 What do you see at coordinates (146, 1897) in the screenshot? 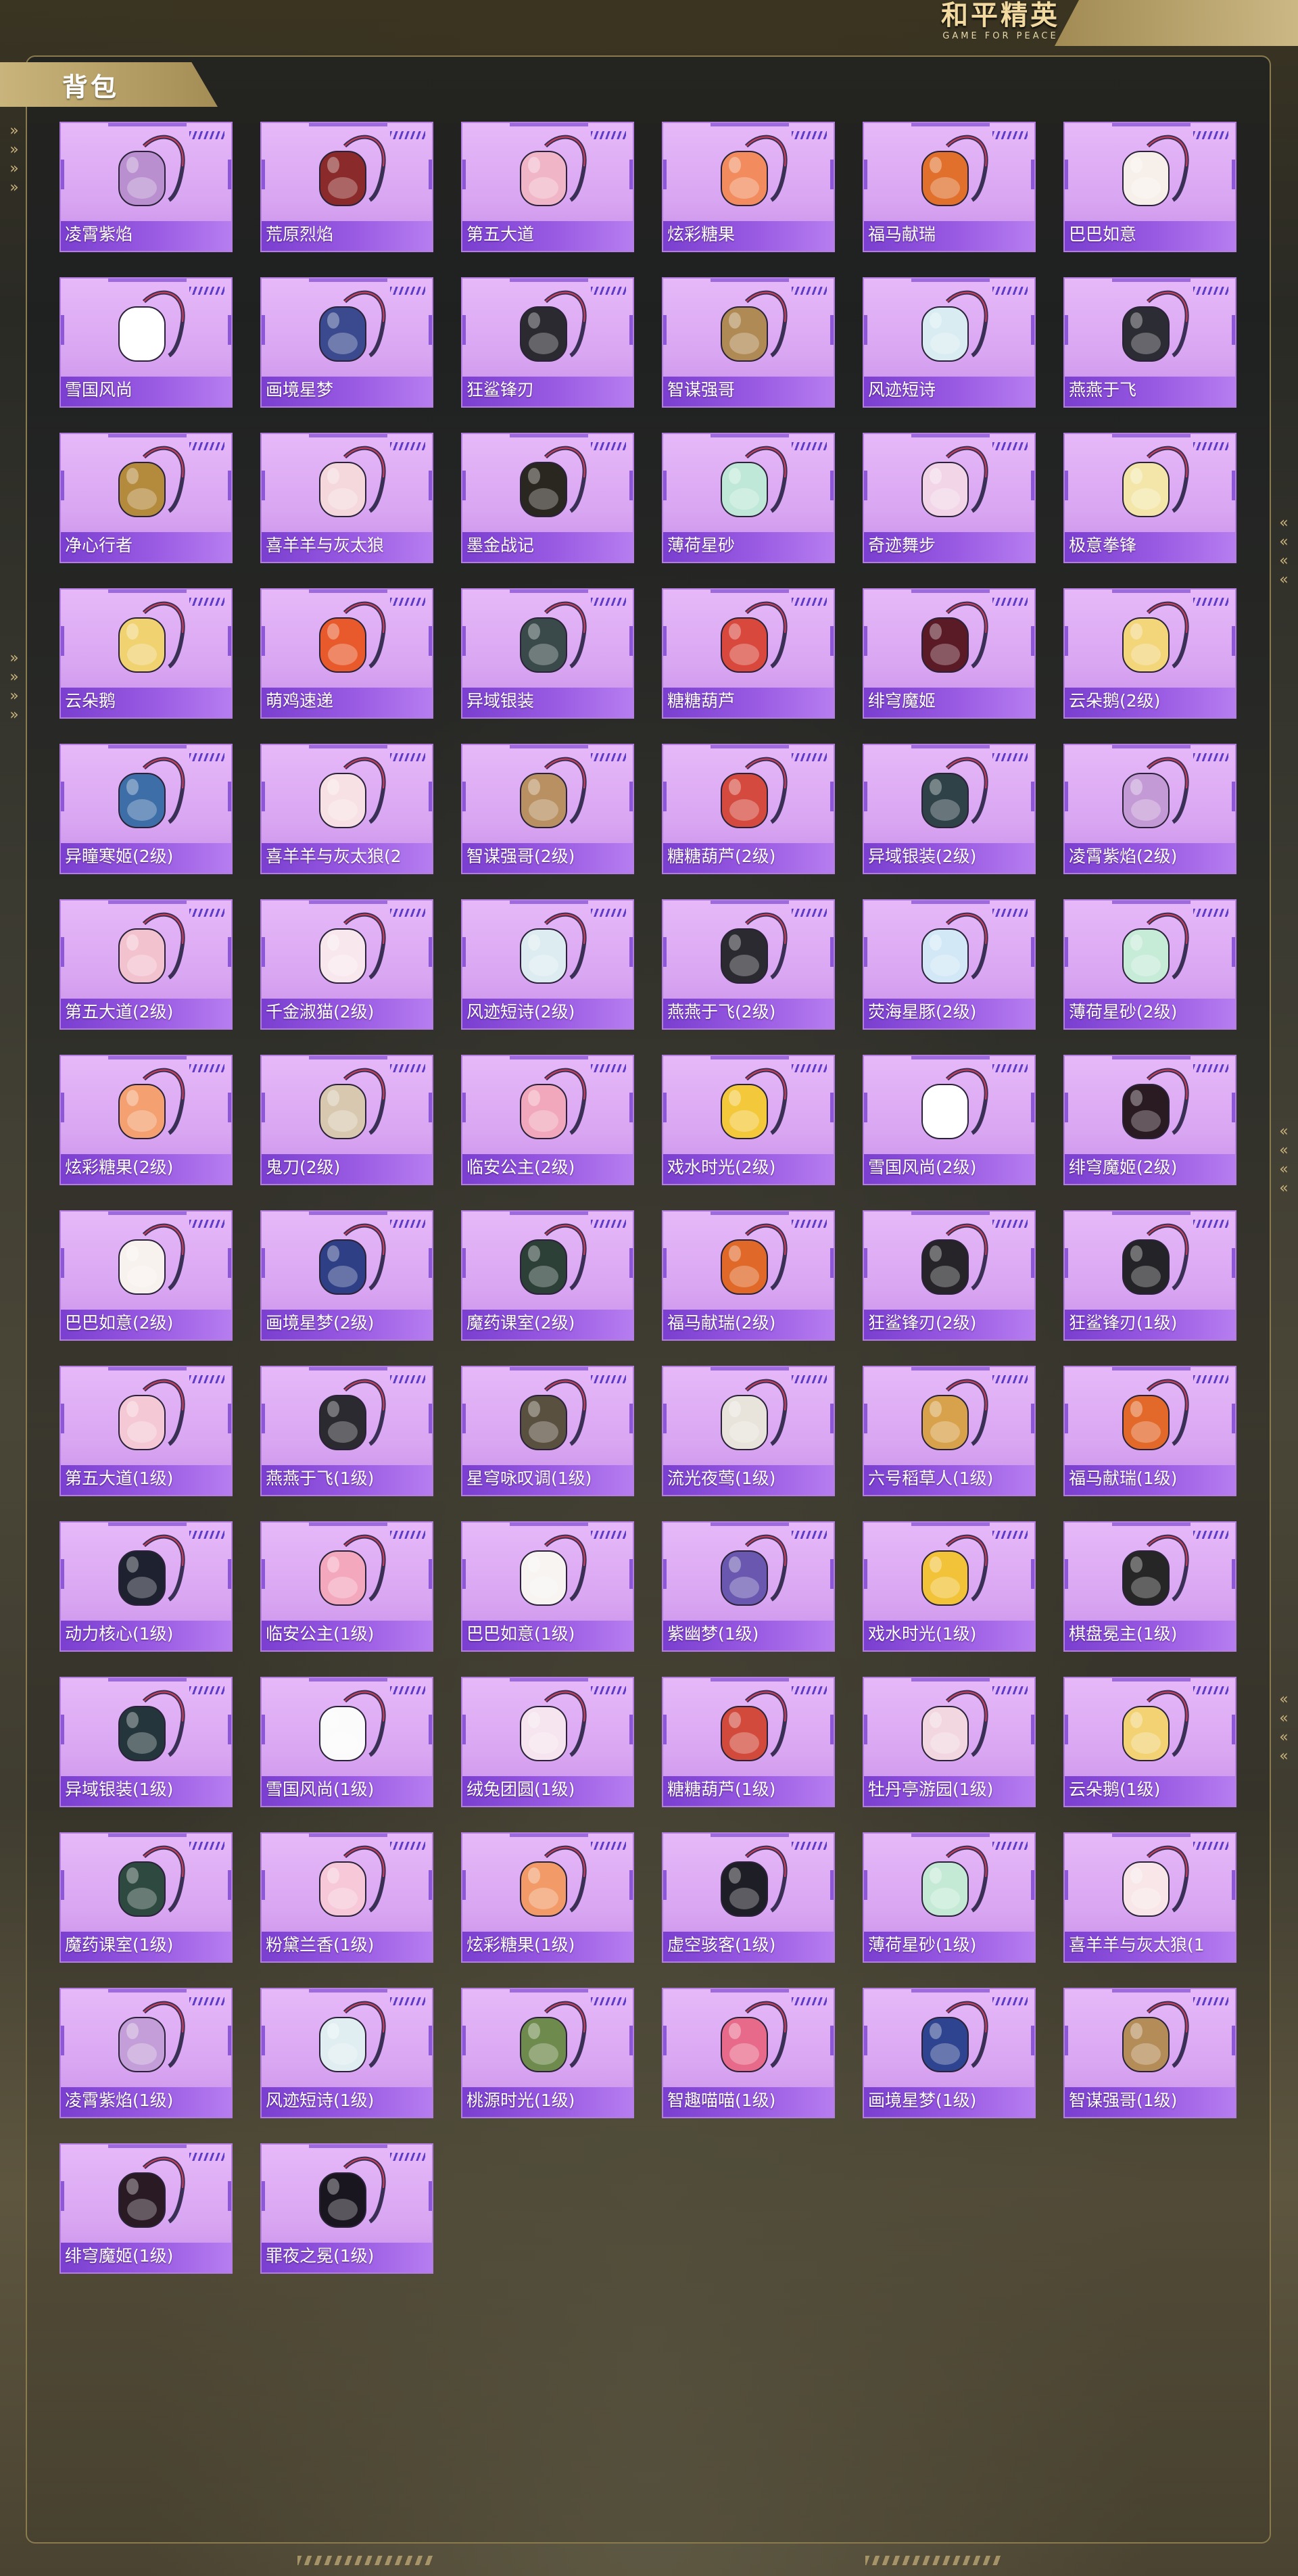
I see `backpack-item-card: 魔药课室(1级)` at bounding box center [146, 1897].